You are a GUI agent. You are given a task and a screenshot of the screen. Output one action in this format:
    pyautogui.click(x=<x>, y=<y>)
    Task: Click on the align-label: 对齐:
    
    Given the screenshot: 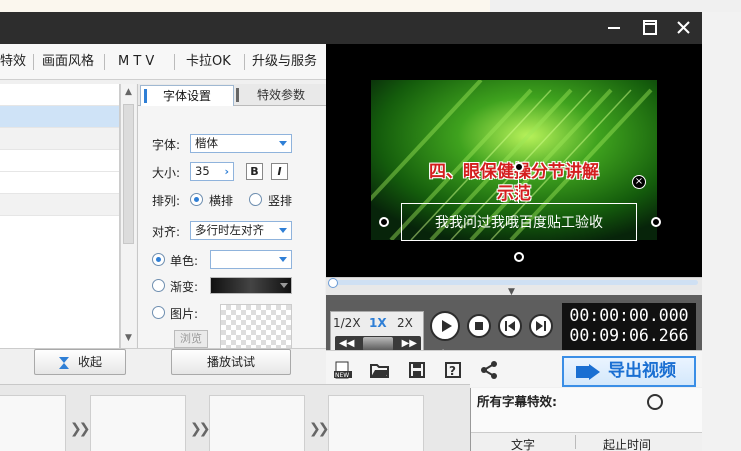 What is the action you would take?
    pyautogui.click(x=166, y=232)
    